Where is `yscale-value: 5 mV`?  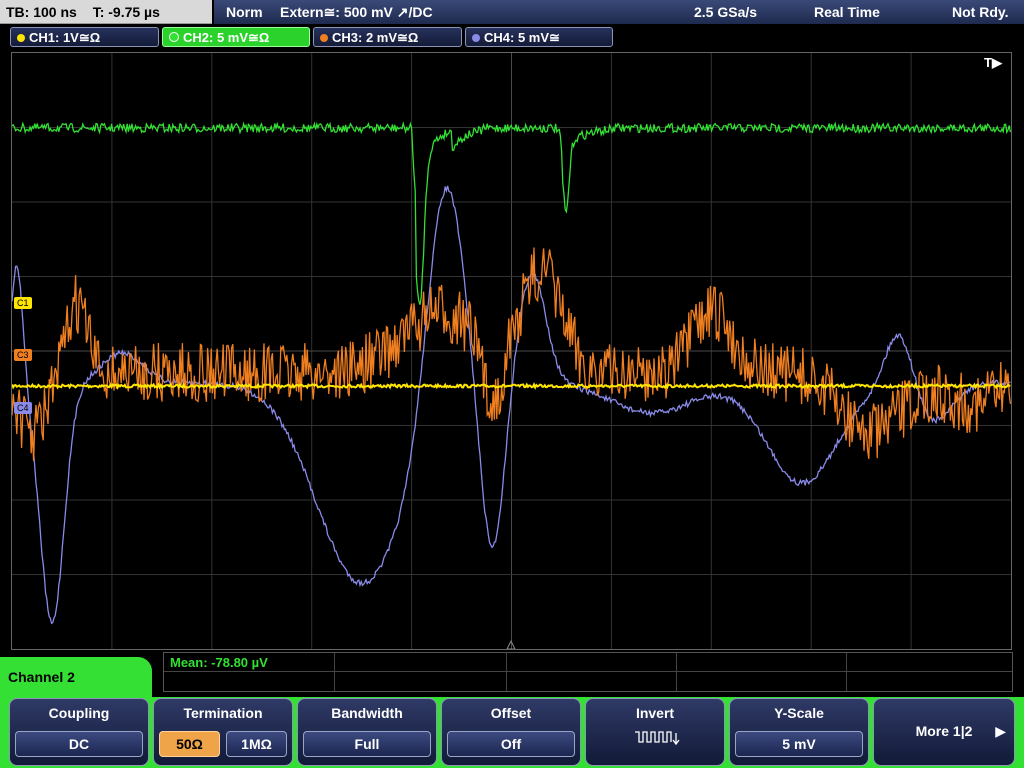
yscale-value: 5 mV is located at coordinates (799, 744).